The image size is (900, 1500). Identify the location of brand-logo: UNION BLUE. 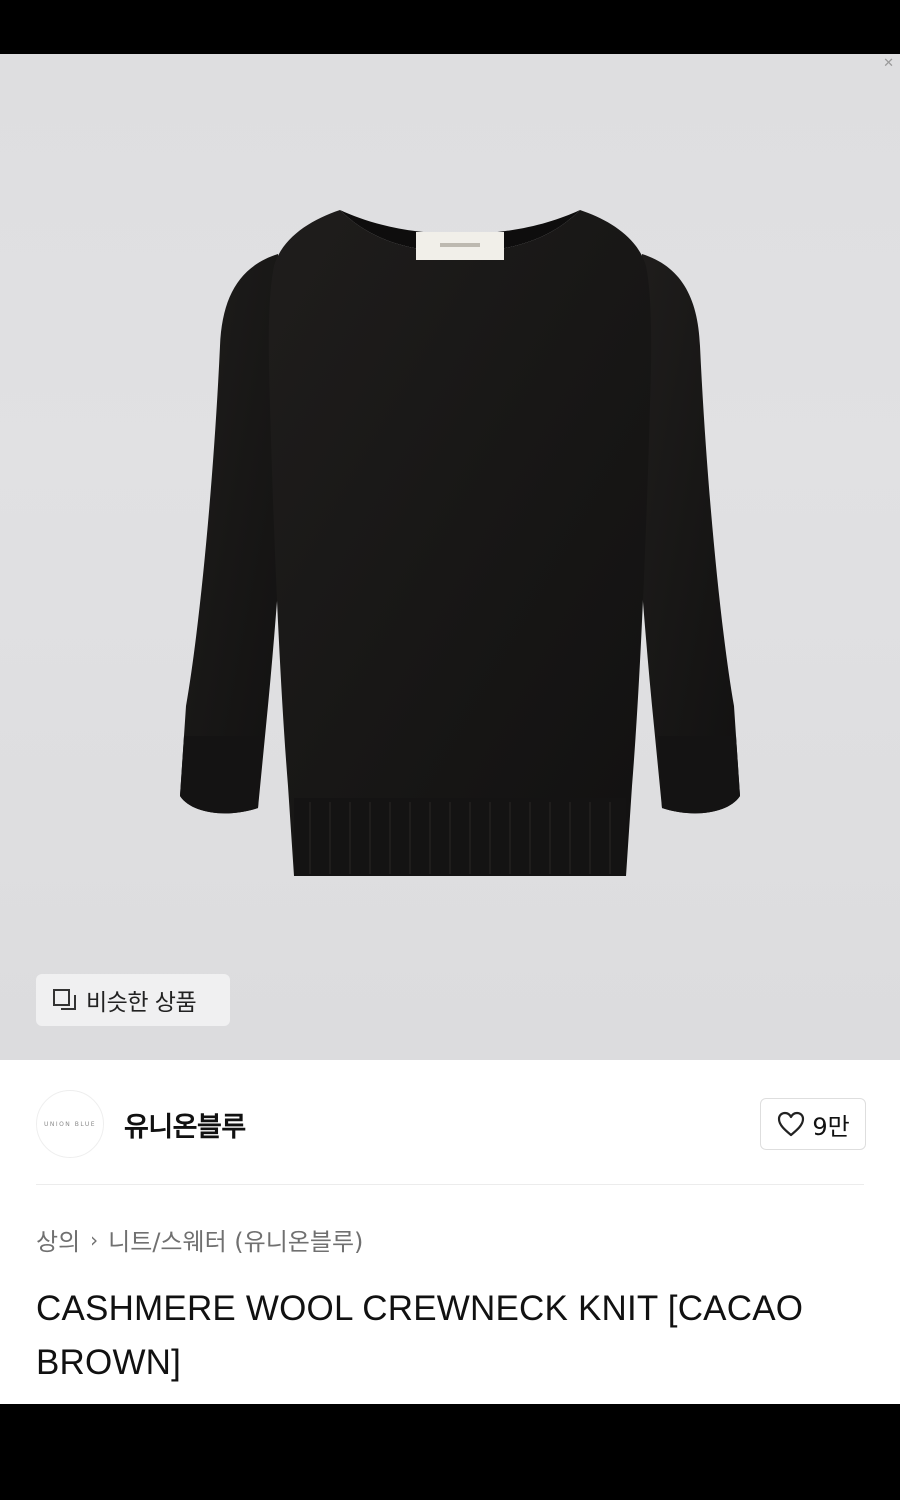
(70, 1124).